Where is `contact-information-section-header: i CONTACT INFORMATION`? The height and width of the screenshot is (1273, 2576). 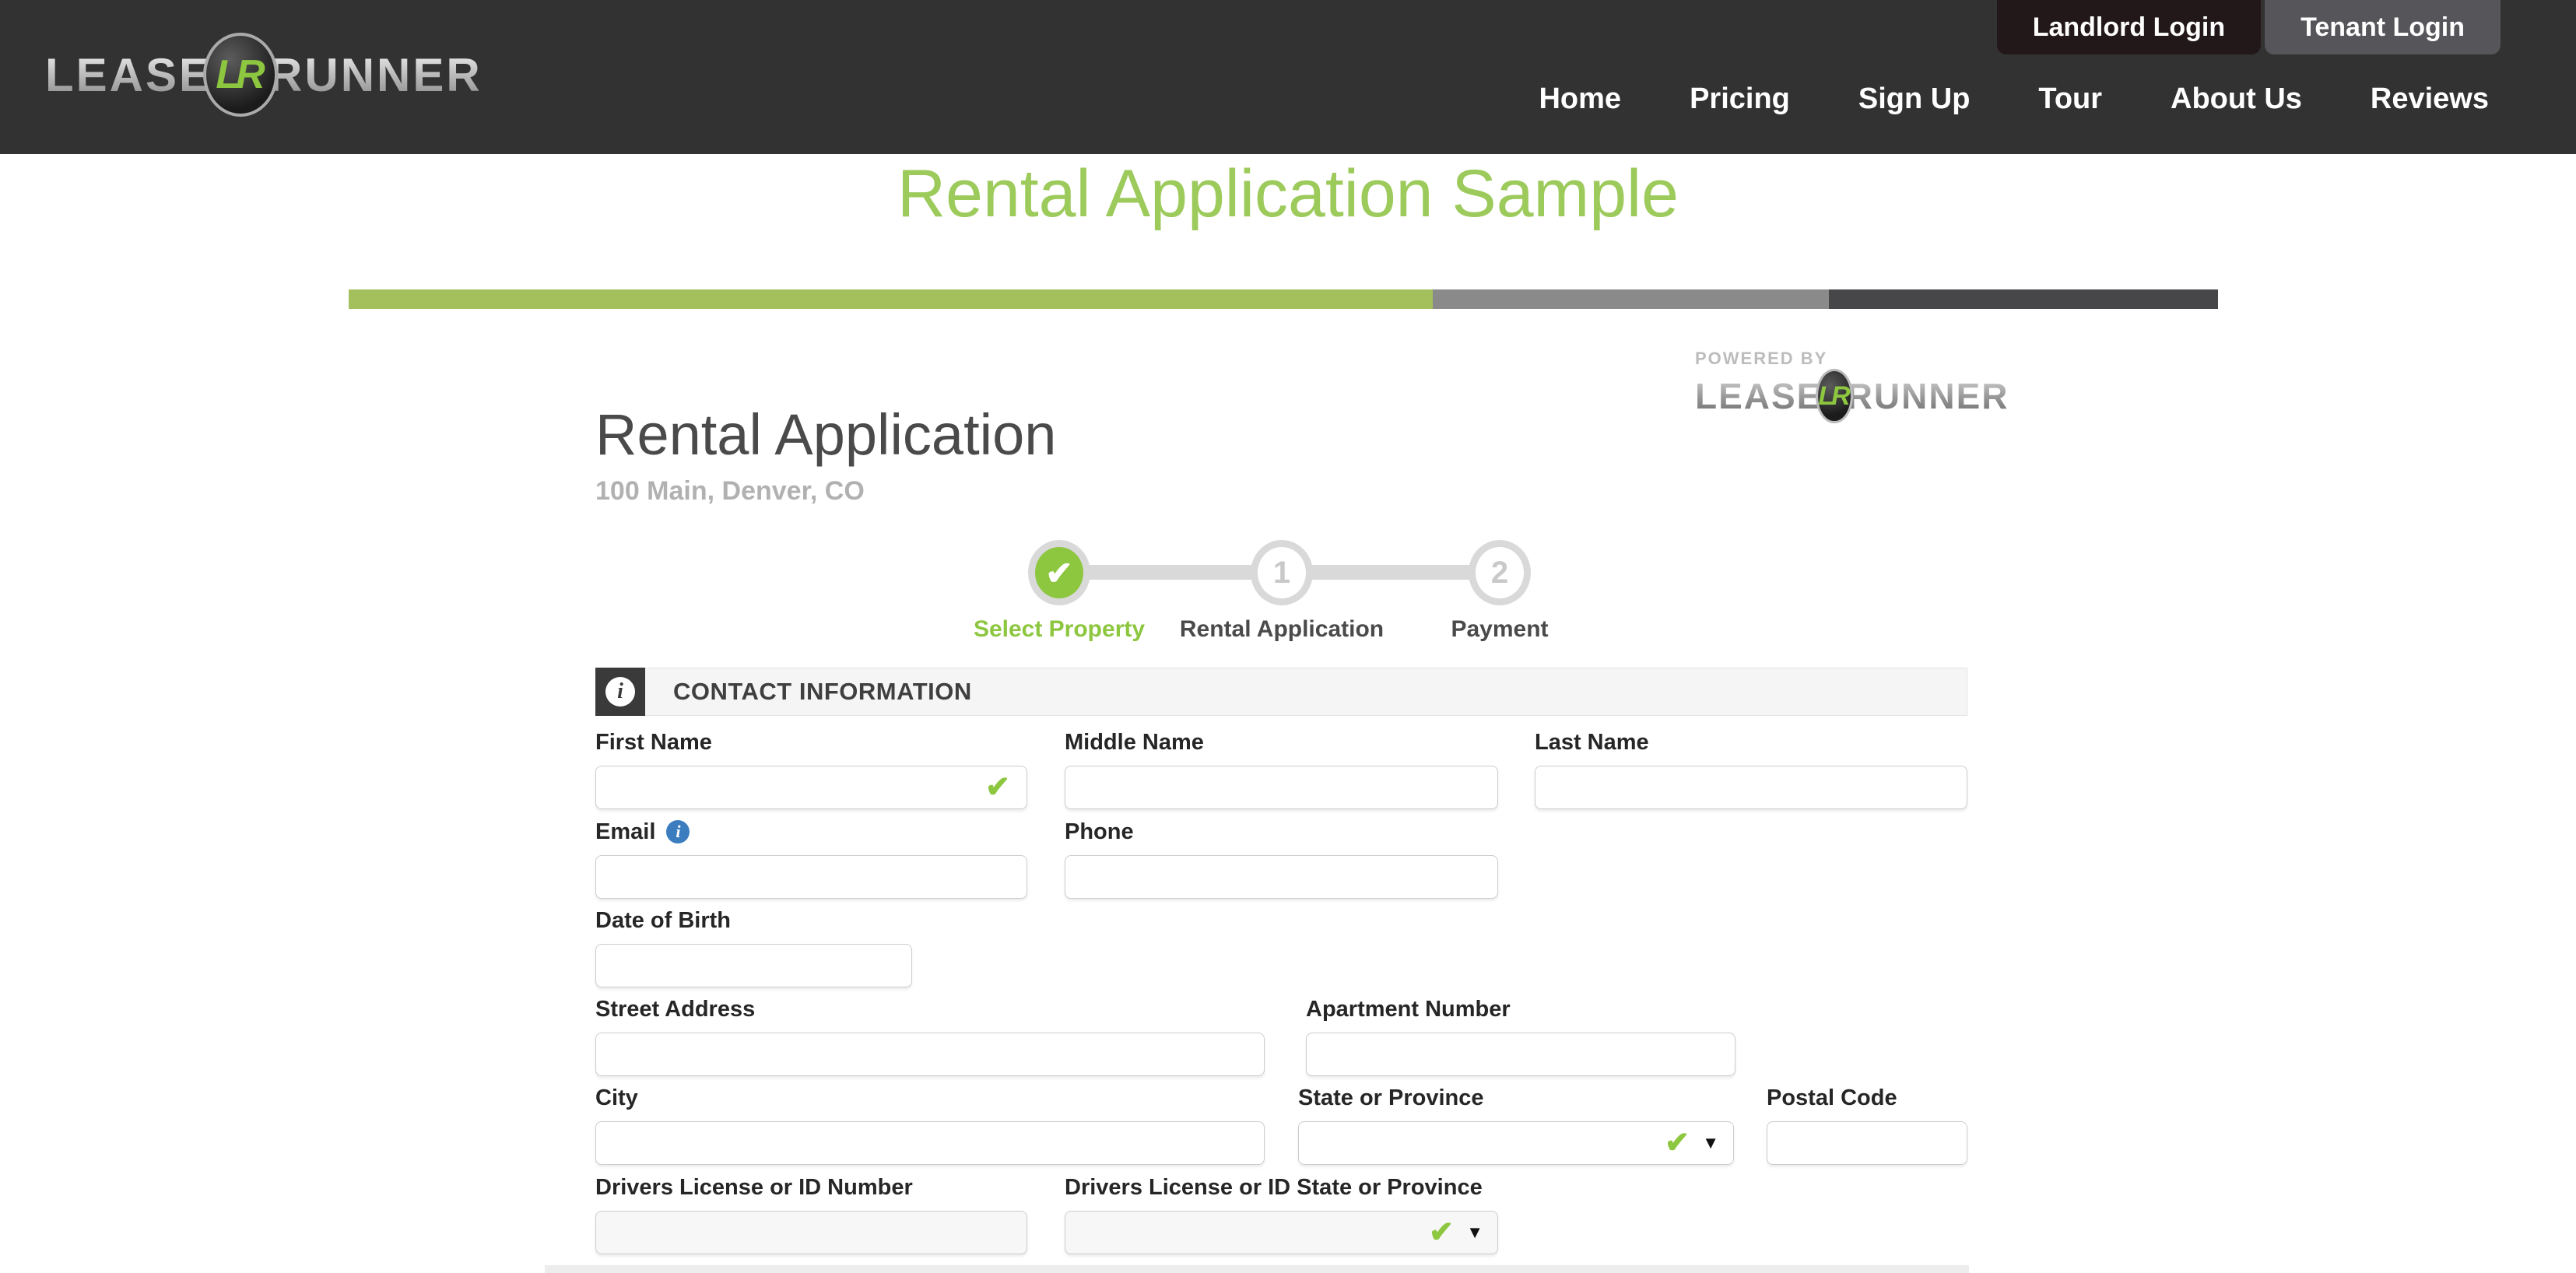
contact-information-section-header: i CONTACT INFORMATION is located at coordinates (1281, 692).